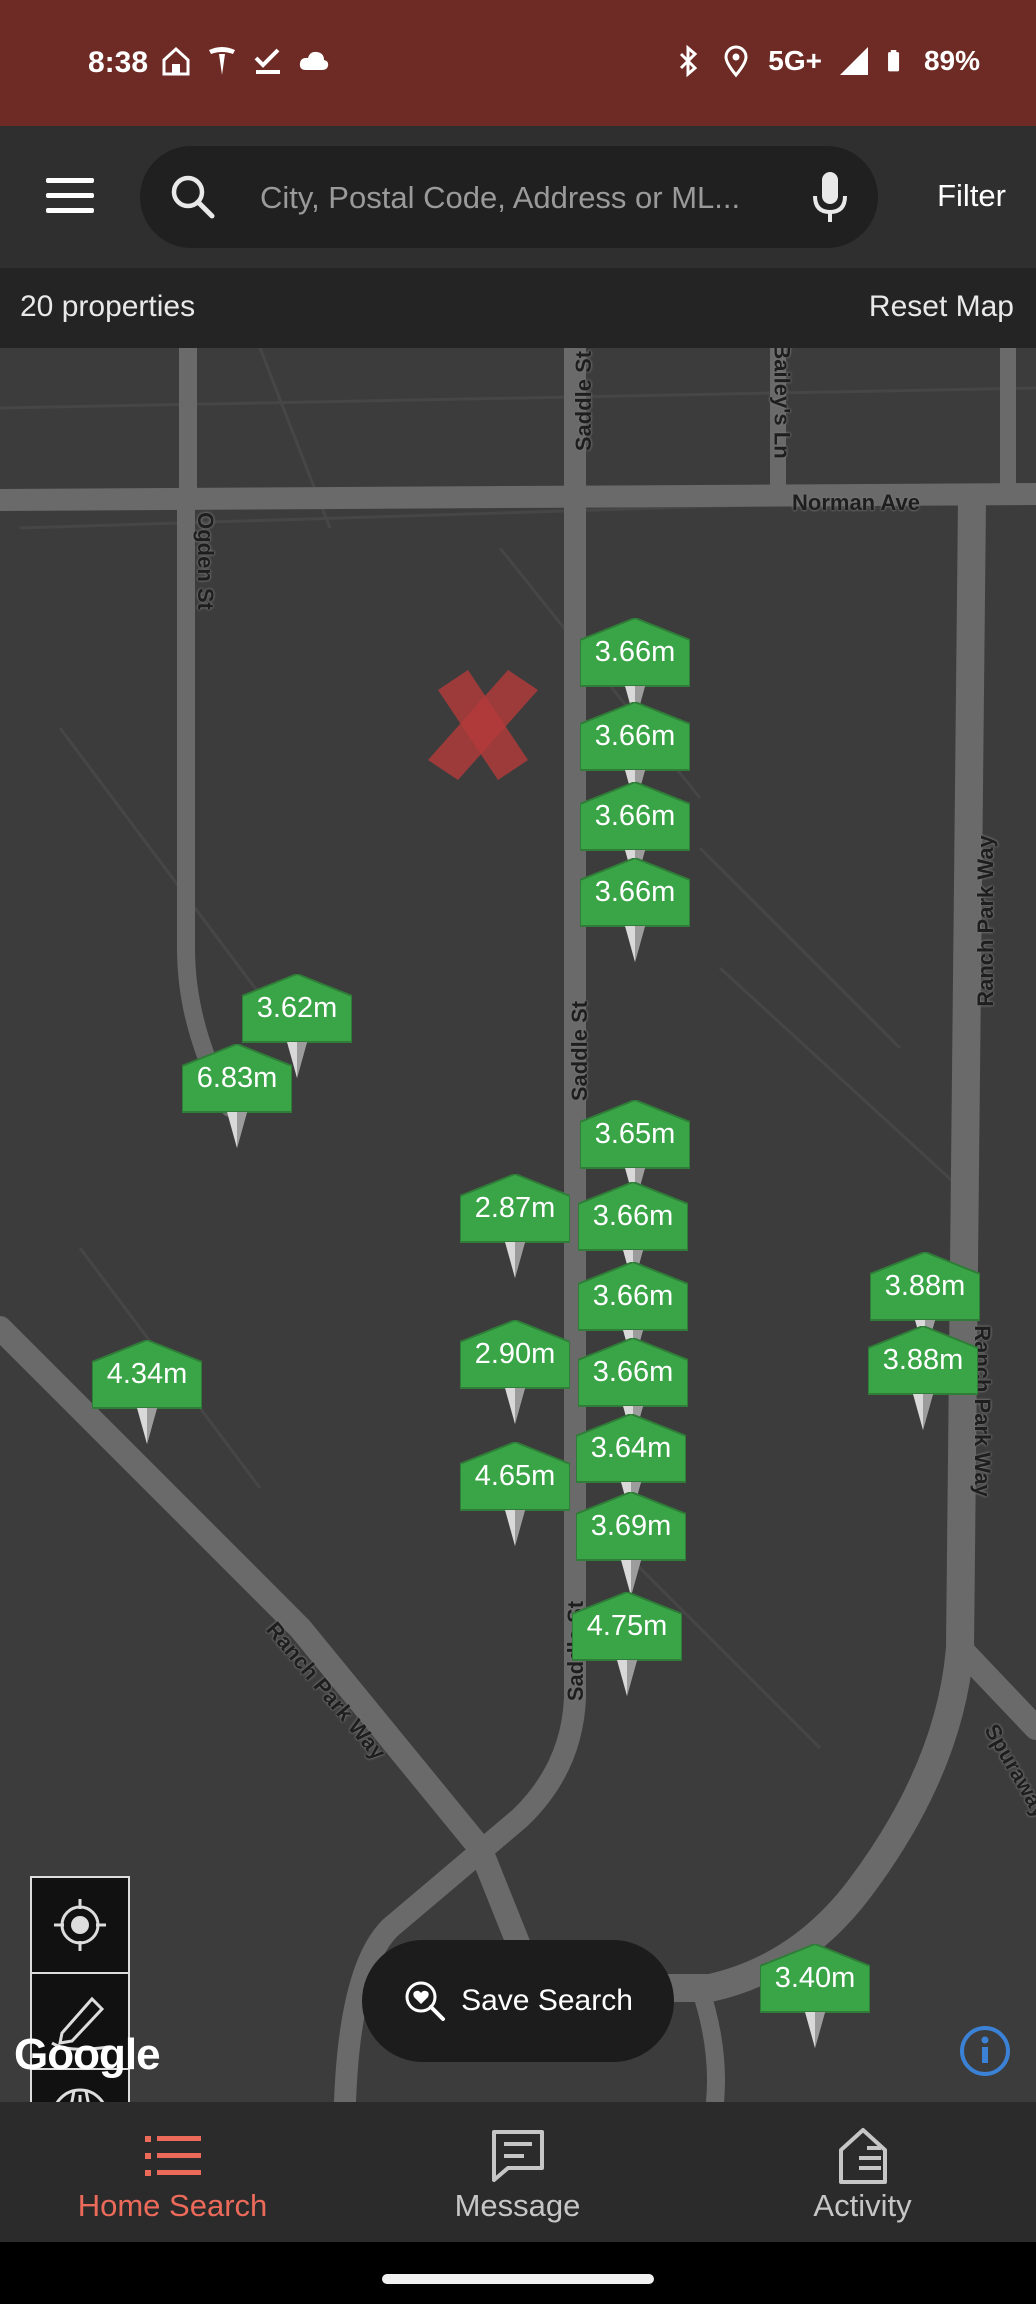 Image resolution: width=1036 pixels, height=2304 pixels. I want to click on bluetooth-icon, so click(689, 61).